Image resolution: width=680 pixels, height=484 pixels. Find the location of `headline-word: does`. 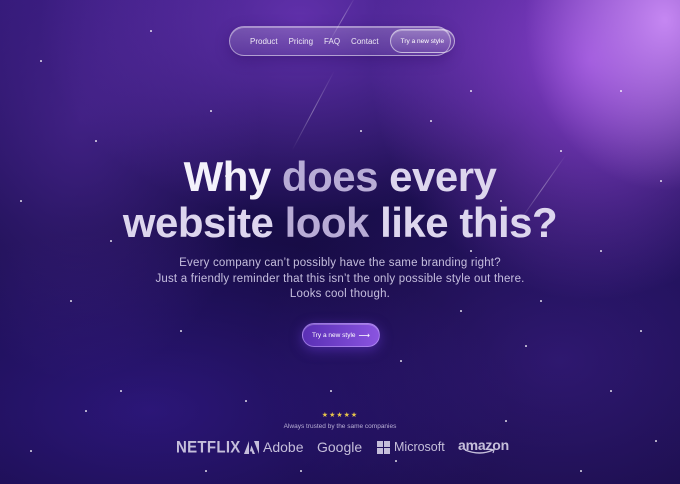

headline-word: does is located at coordinates (330, 176).